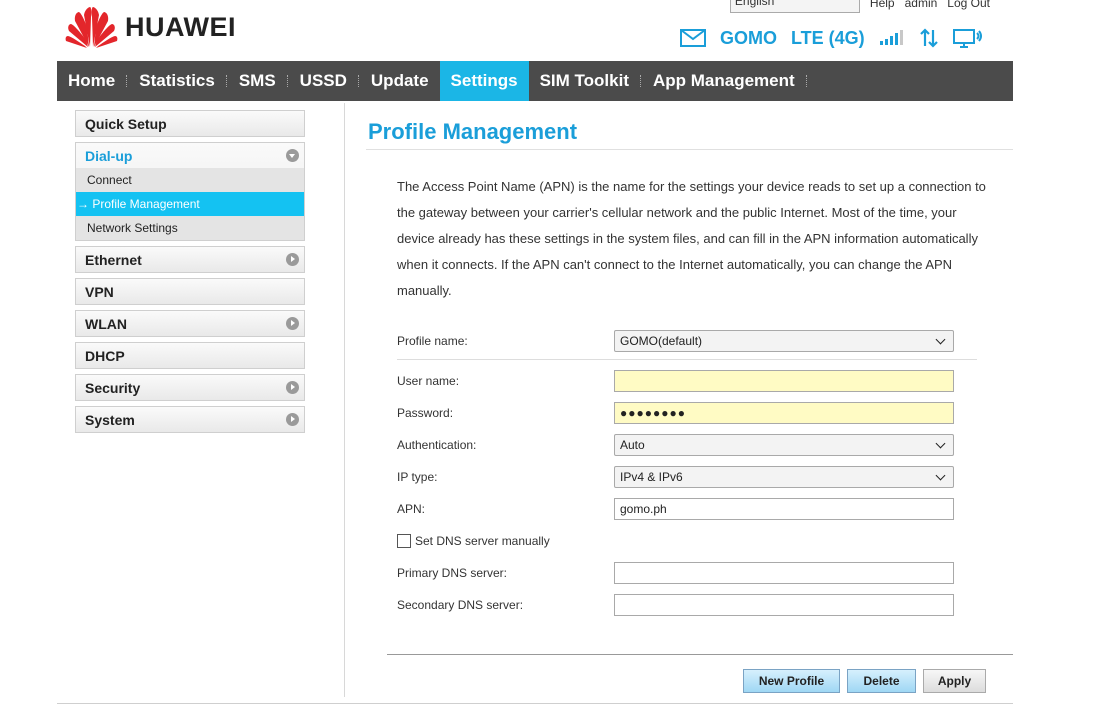  I want to click on status-bar: GOMO LTE (4G), so click(838, 38).